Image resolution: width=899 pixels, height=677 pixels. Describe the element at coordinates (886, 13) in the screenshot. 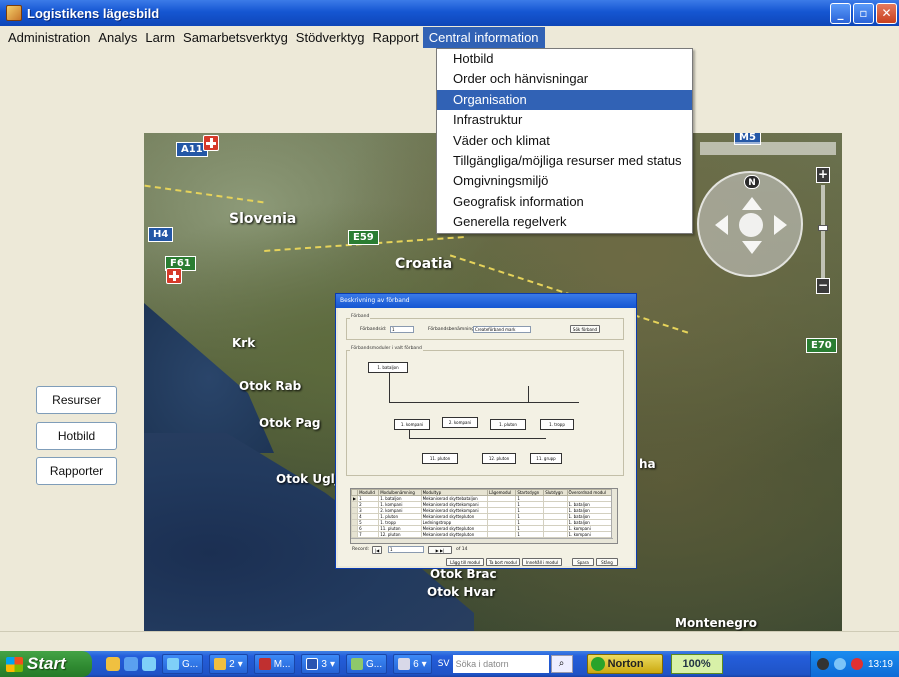

I see `close-button: ✕` at that location.